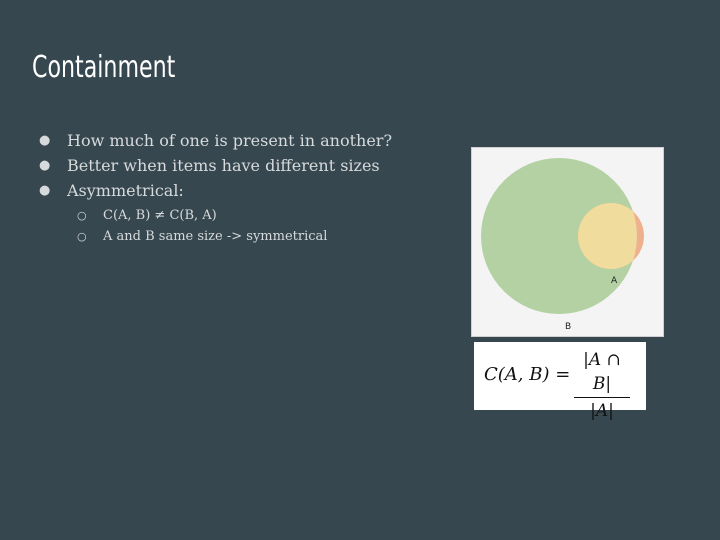 The height and width of the screenshot is (540, 720). What do you see at coordinates (527, 374) in the screenshot?
I see `formula-lhs: C(A, B) =` at bounding box center [527, 374].